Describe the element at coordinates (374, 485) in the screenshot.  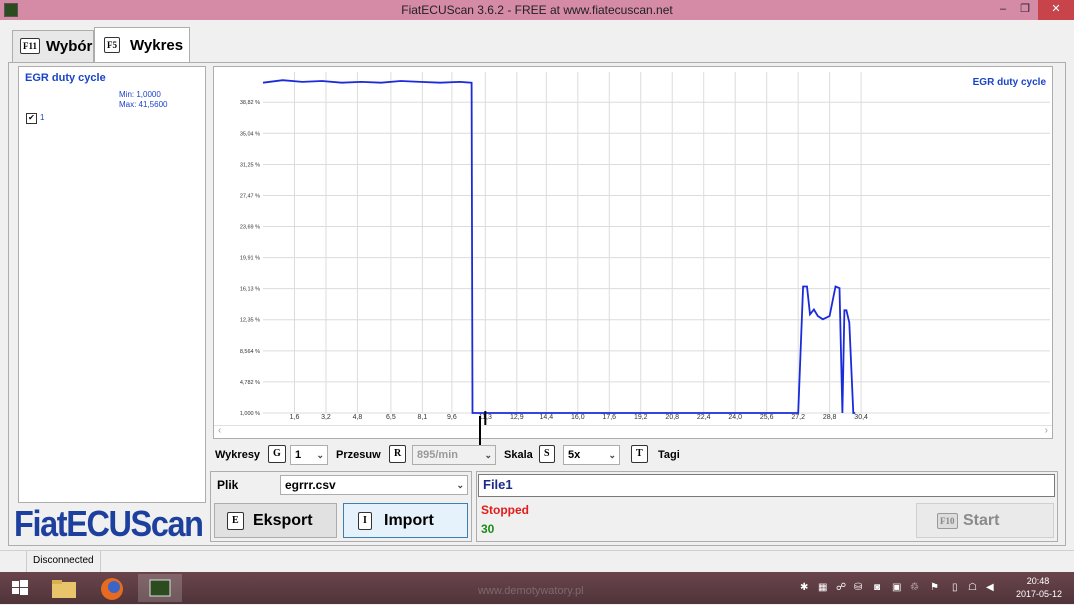
I see `plik-select: egrrr.csv ⌄` at that location.